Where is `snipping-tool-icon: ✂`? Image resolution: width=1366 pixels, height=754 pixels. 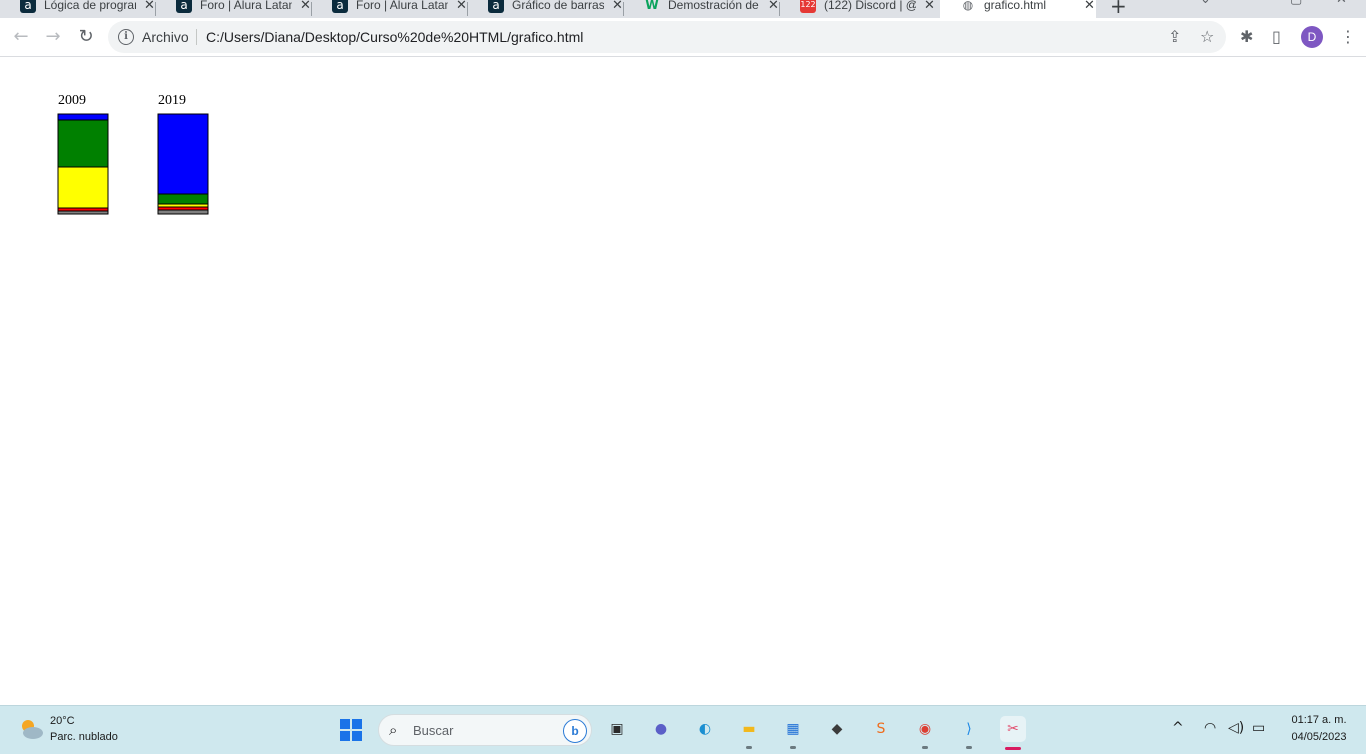
snipping-tool-icon: ✂ is located at coordinates (1013, 733).